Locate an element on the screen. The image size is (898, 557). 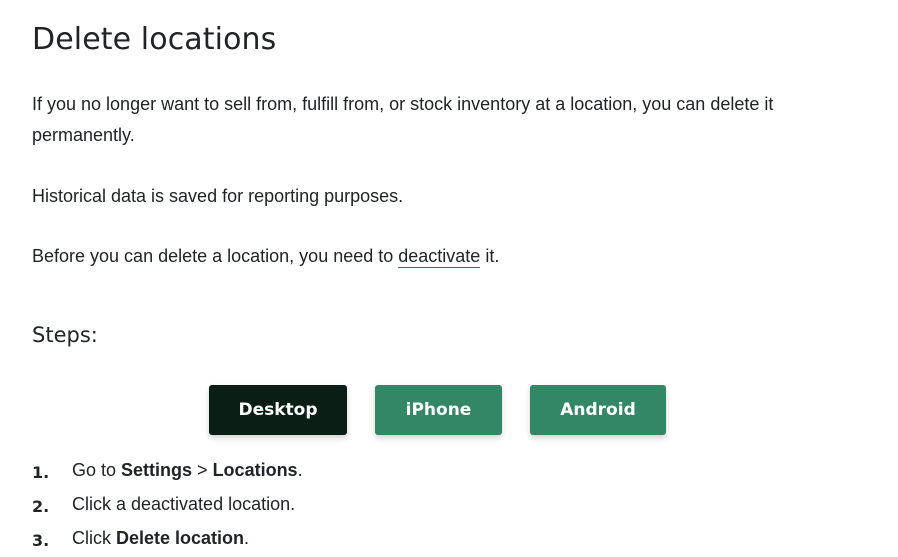
deactivate-link: deactivate is located at coordinates (439, 257).